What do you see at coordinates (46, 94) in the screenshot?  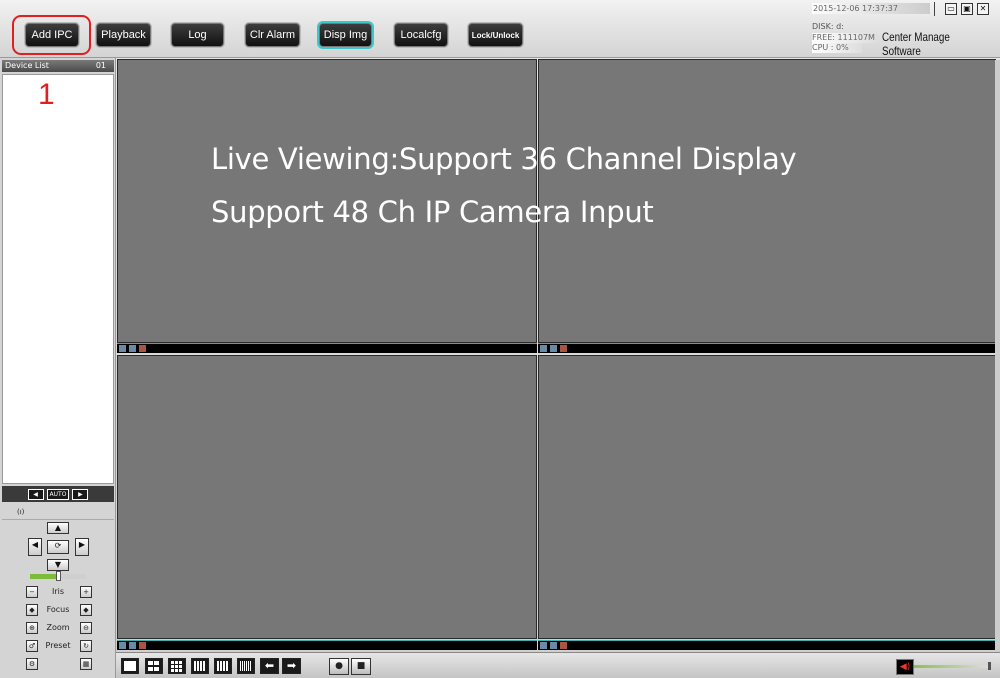 I see `step-number: 1` at bounding box center [46, 94].